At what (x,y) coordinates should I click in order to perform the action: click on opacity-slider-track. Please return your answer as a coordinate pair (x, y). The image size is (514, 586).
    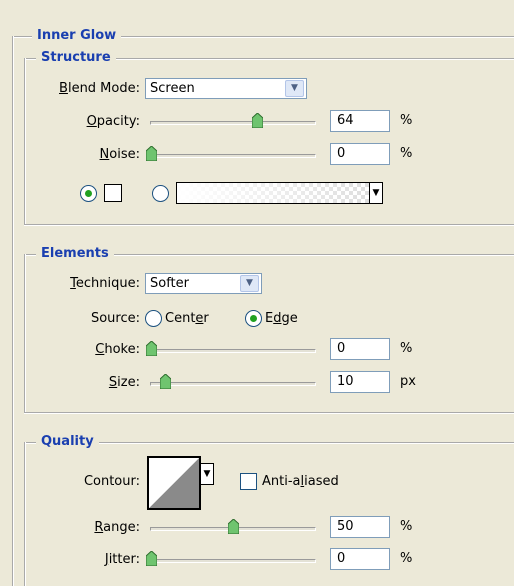
    Looking at the image, I should click on (233, 123).